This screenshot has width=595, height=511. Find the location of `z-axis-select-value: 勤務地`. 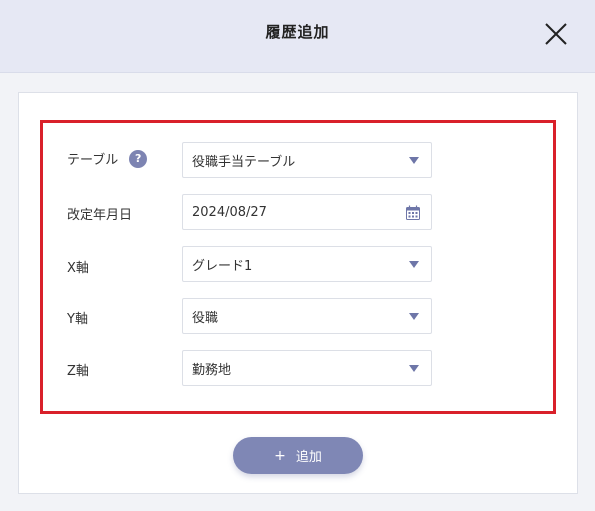

z-axis-select-value: 勤務地 is located at coordinates (212, 370).